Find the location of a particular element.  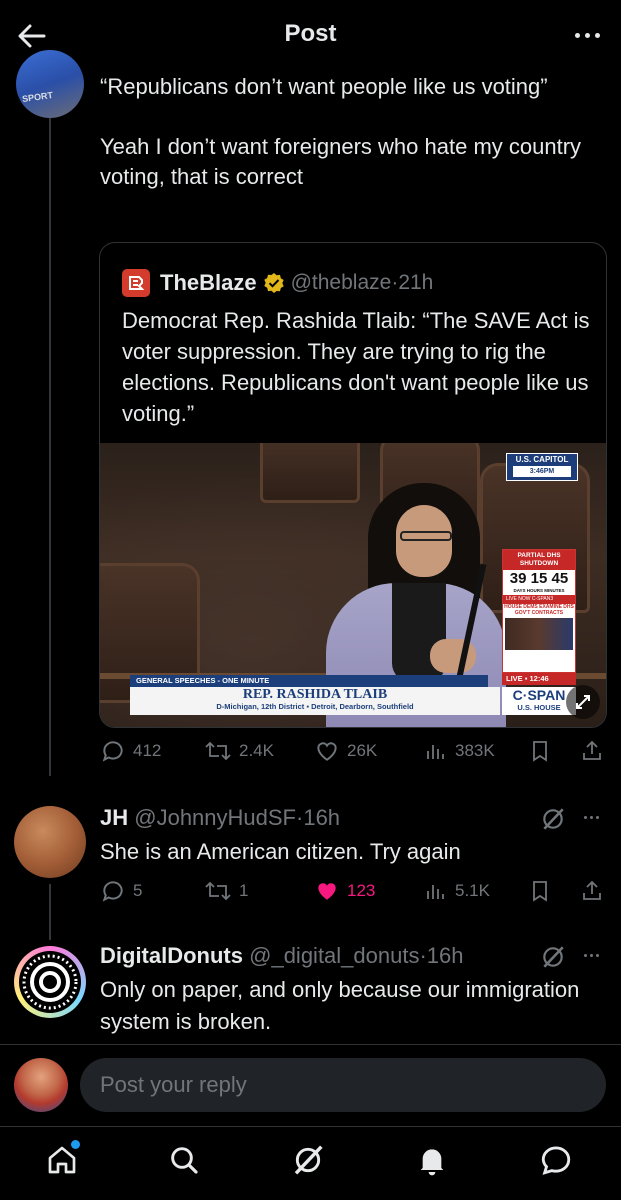

blaze-icon is located at coordinates (137, 283).